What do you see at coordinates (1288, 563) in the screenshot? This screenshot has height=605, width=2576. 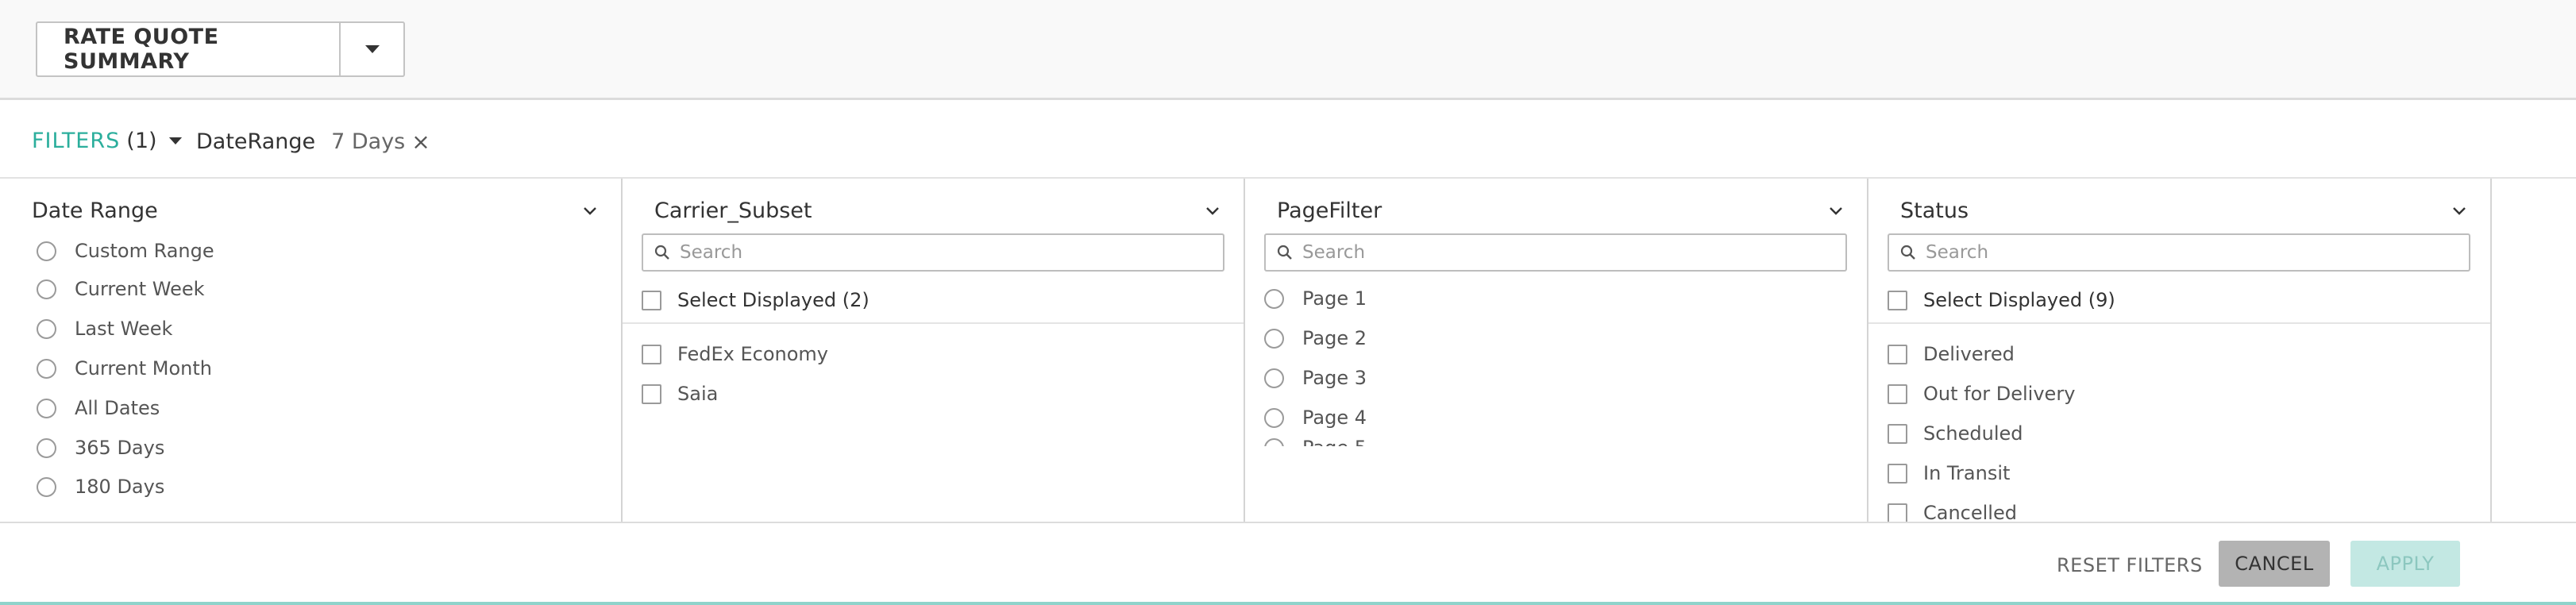 I see `filter-footer: RESET FILTERS CANCEL APPLY` at bounding box center [1288, 563].